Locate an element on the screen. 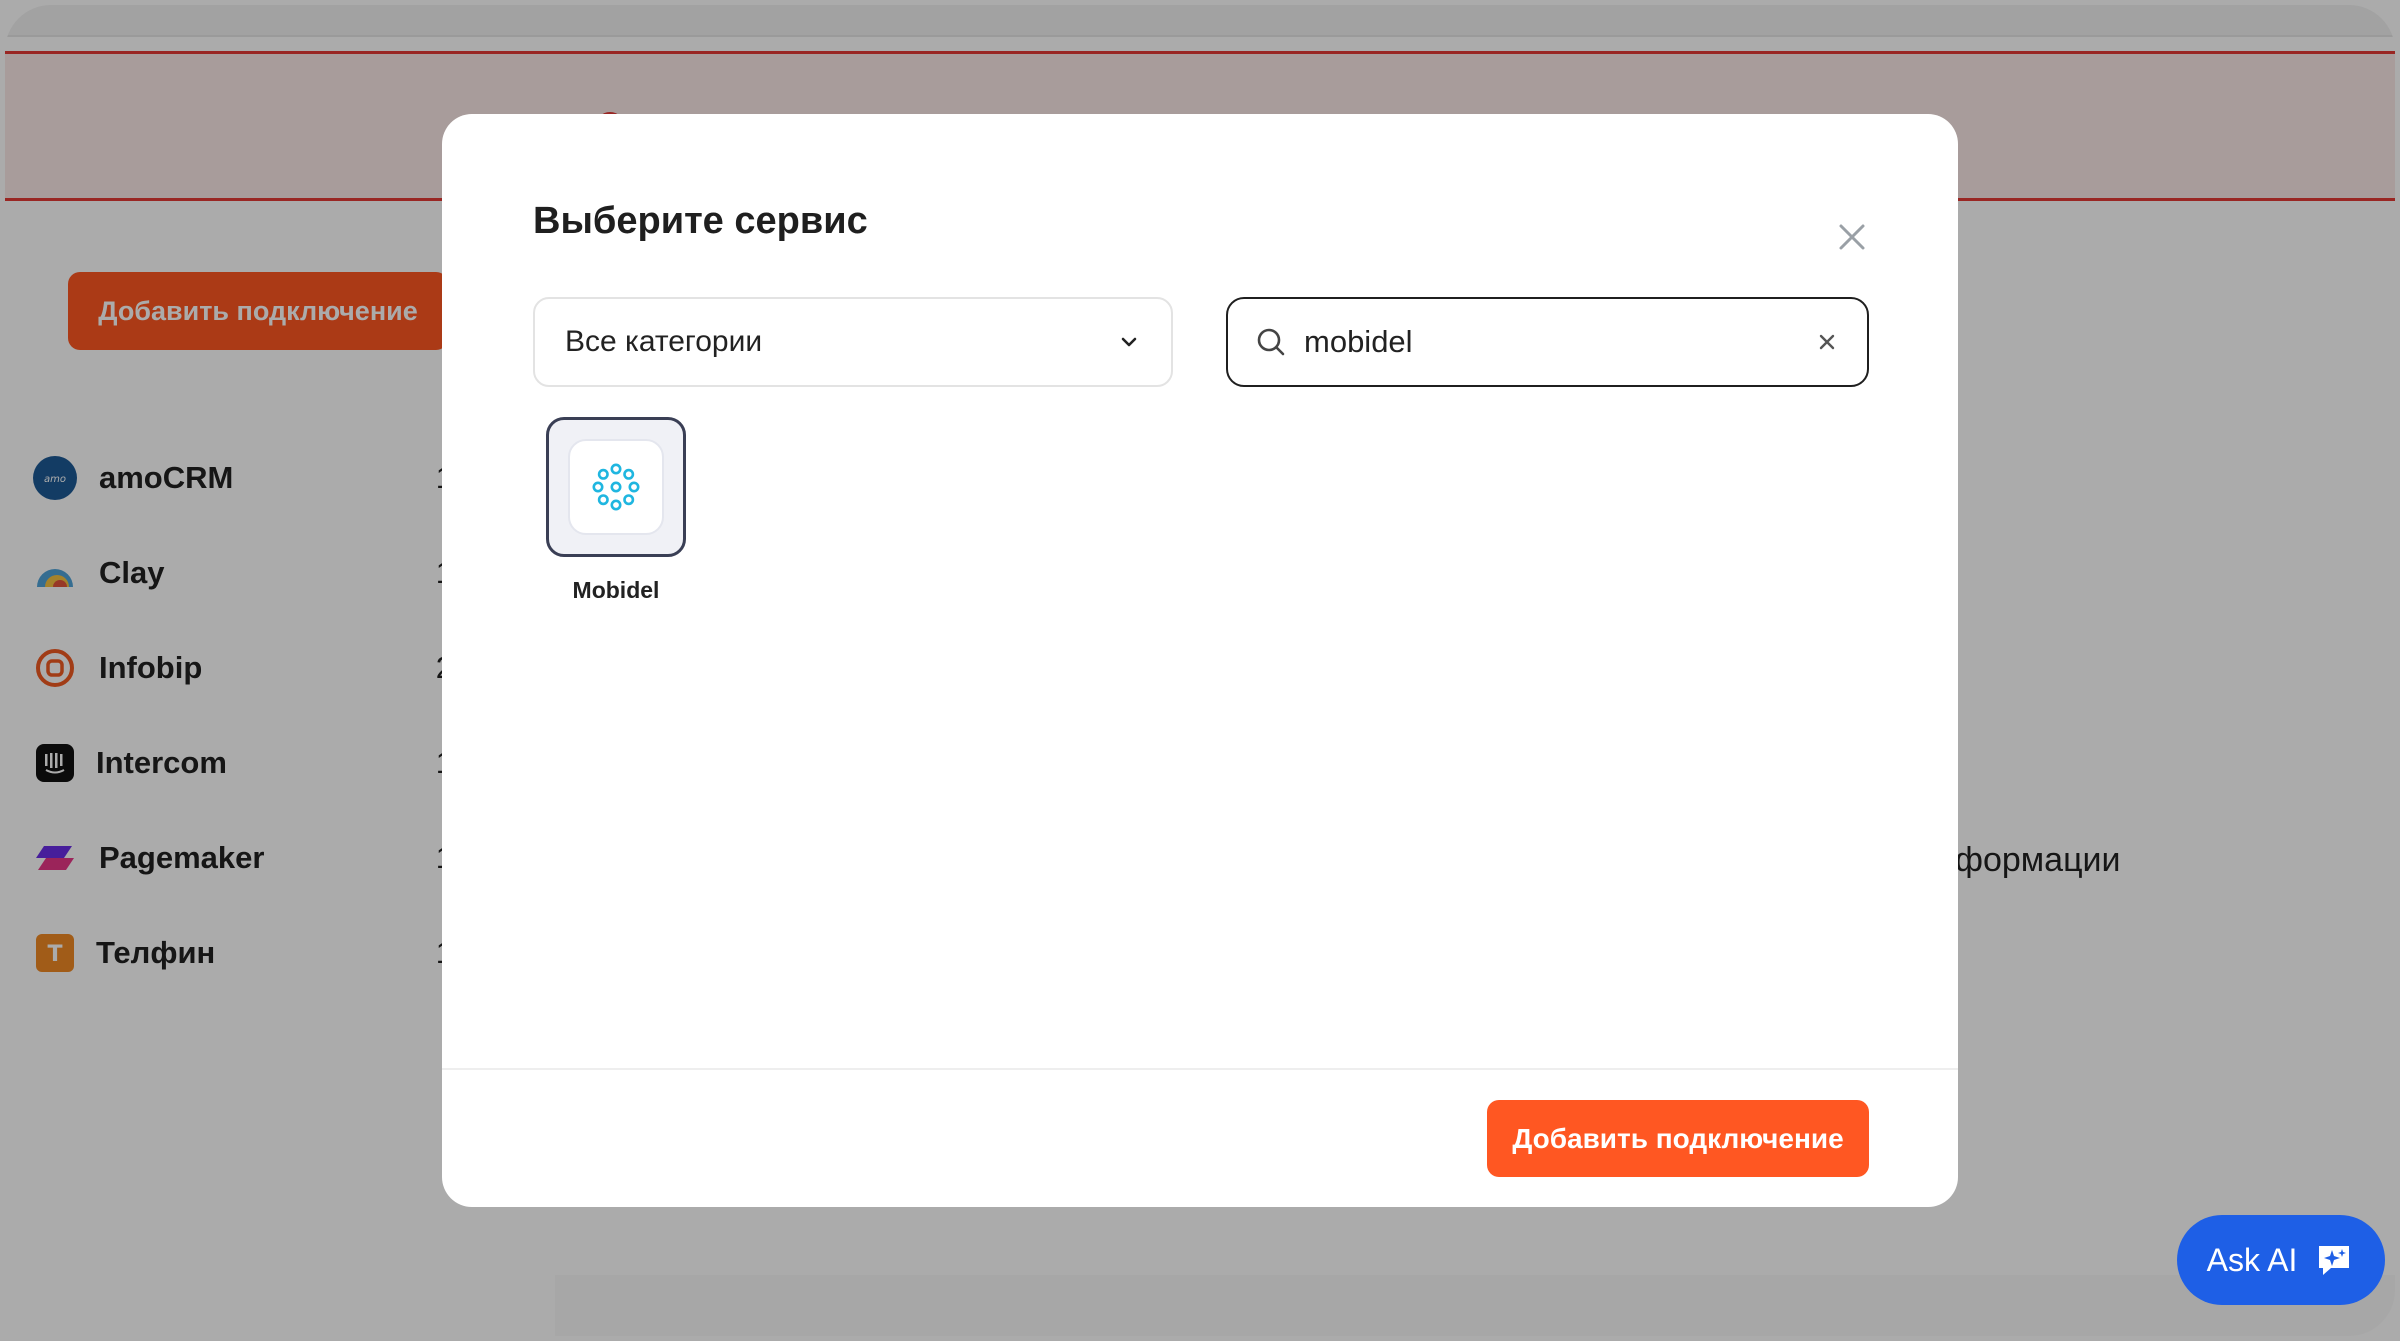 Image resolution: width=2400 pixels, height=1341 pixels. ask-ai-label: Ask AI is located at coordinates (2252, 1259).